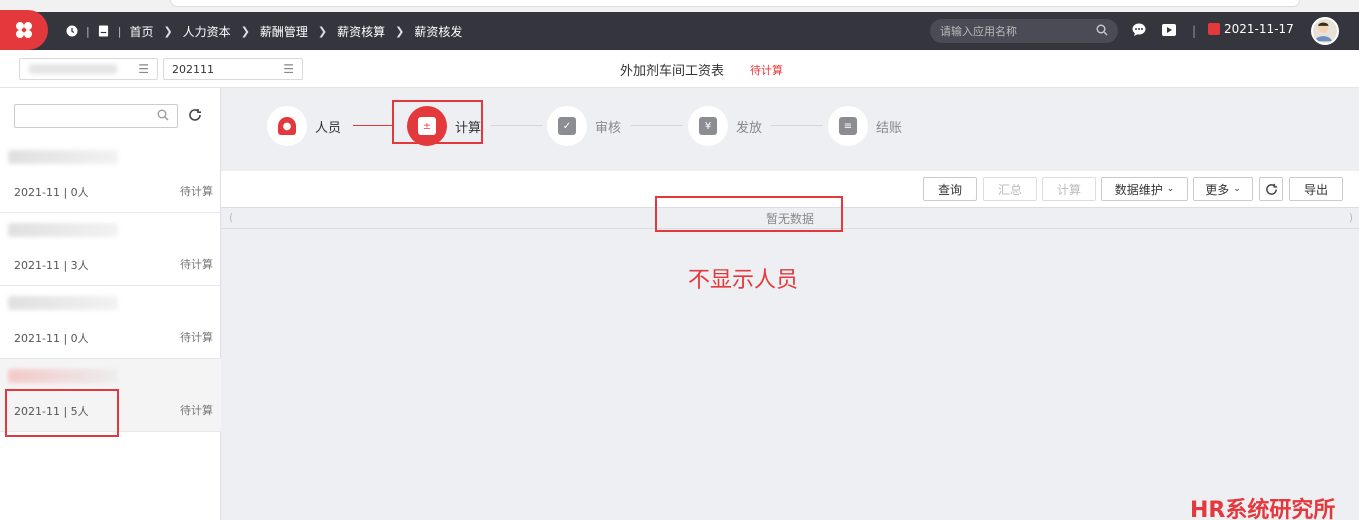 Image resolution: width=1359 pixels, height=520 pixels. What do you see at coordinates (749, 214) in the screenshot?
I see `annotation-box-empty` at bounding box center [749, 214].